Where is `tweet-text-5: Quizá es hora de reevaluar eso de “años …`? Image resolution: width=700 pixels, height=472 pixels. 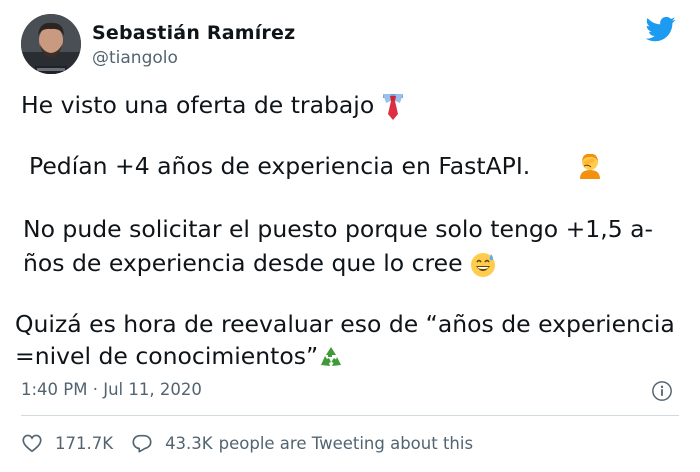 tweet-text-5: Quizá es hora de reevaluar eso de “años … is located at coordinates (345, 324).